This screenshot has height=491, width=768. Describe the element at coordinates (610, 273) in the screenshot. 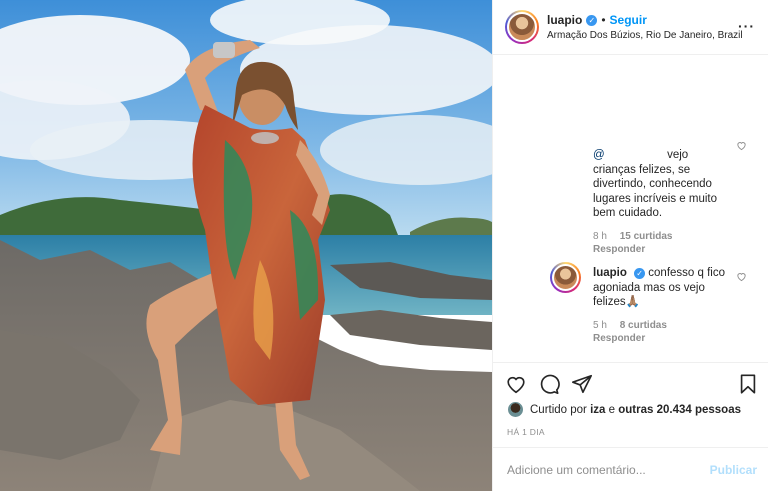

I see `comment-username: luapio` at that location.